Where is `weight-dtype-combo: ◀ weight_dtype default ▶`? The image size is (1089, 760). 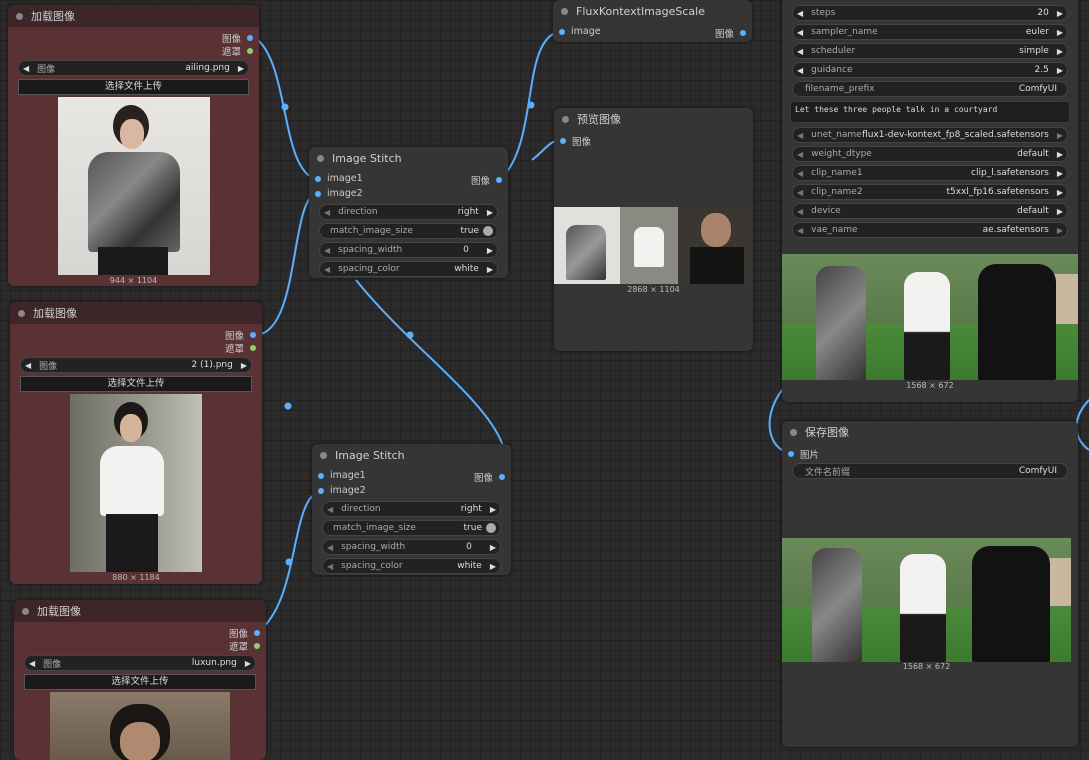
weight-dtype-combo: ◀ weight_dtype default ▶ is located at coordinates (930, 154).